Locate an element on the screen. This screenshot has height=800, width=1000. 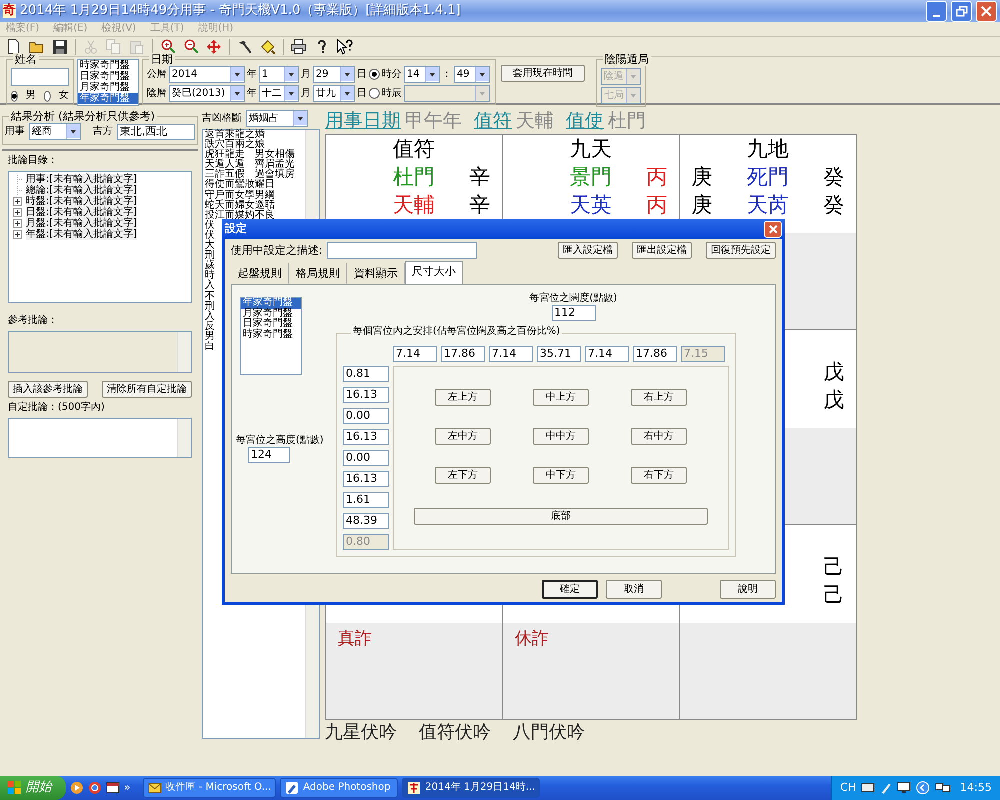
palace-text: 死門 is located at coordinates (768, 177).